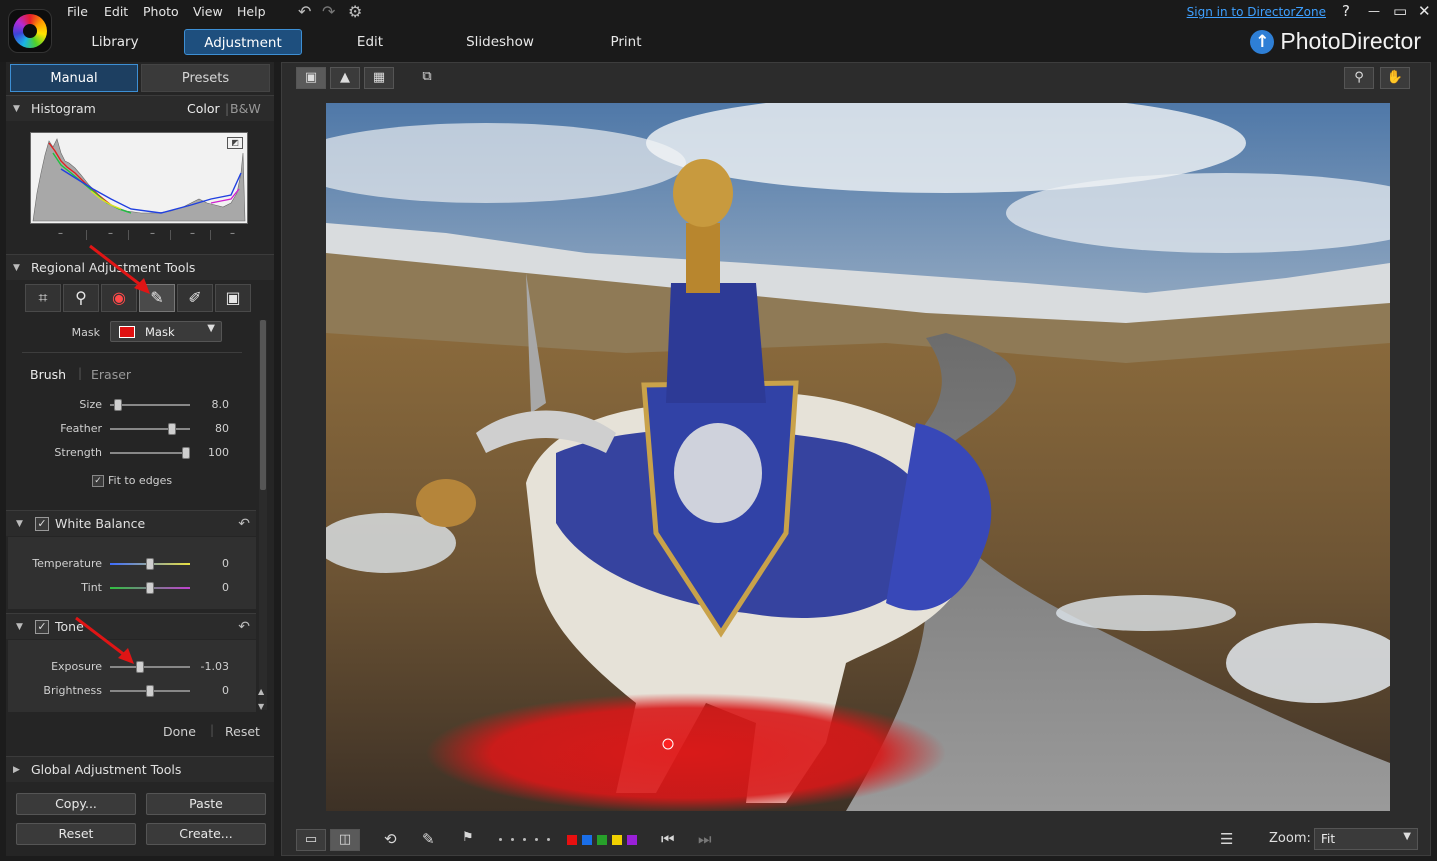  What do you see at coordinates (116, 11) in the screenshot?
I see `menu-edit: Edit` at bounding box center [116, 11].